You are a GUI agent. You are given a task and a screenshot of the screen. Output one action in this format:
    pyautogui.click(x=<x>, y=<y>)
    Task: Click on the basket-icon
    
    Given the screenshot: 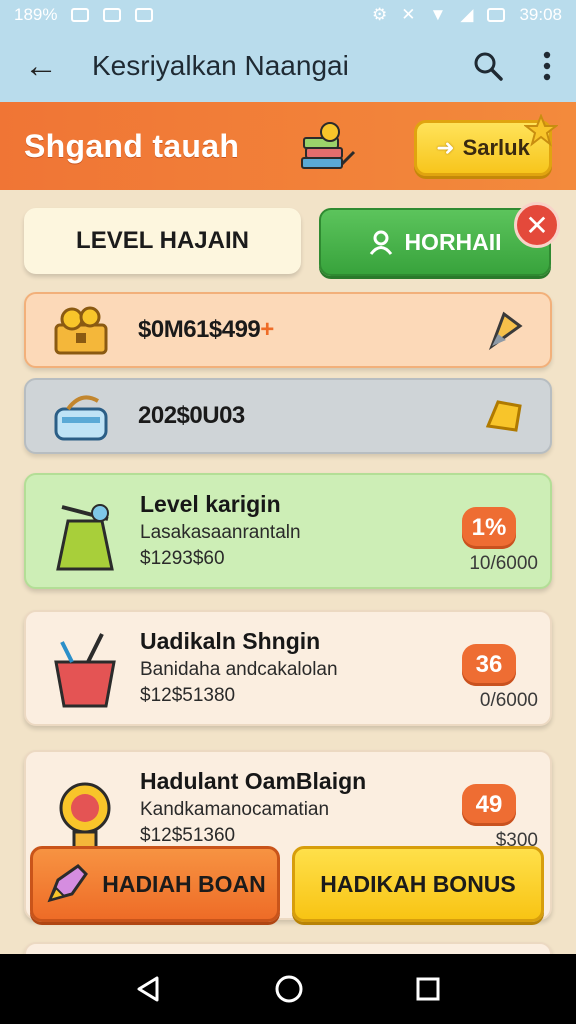 What is the action you would take?
    pyautogui.click(x=81, y=418)
    